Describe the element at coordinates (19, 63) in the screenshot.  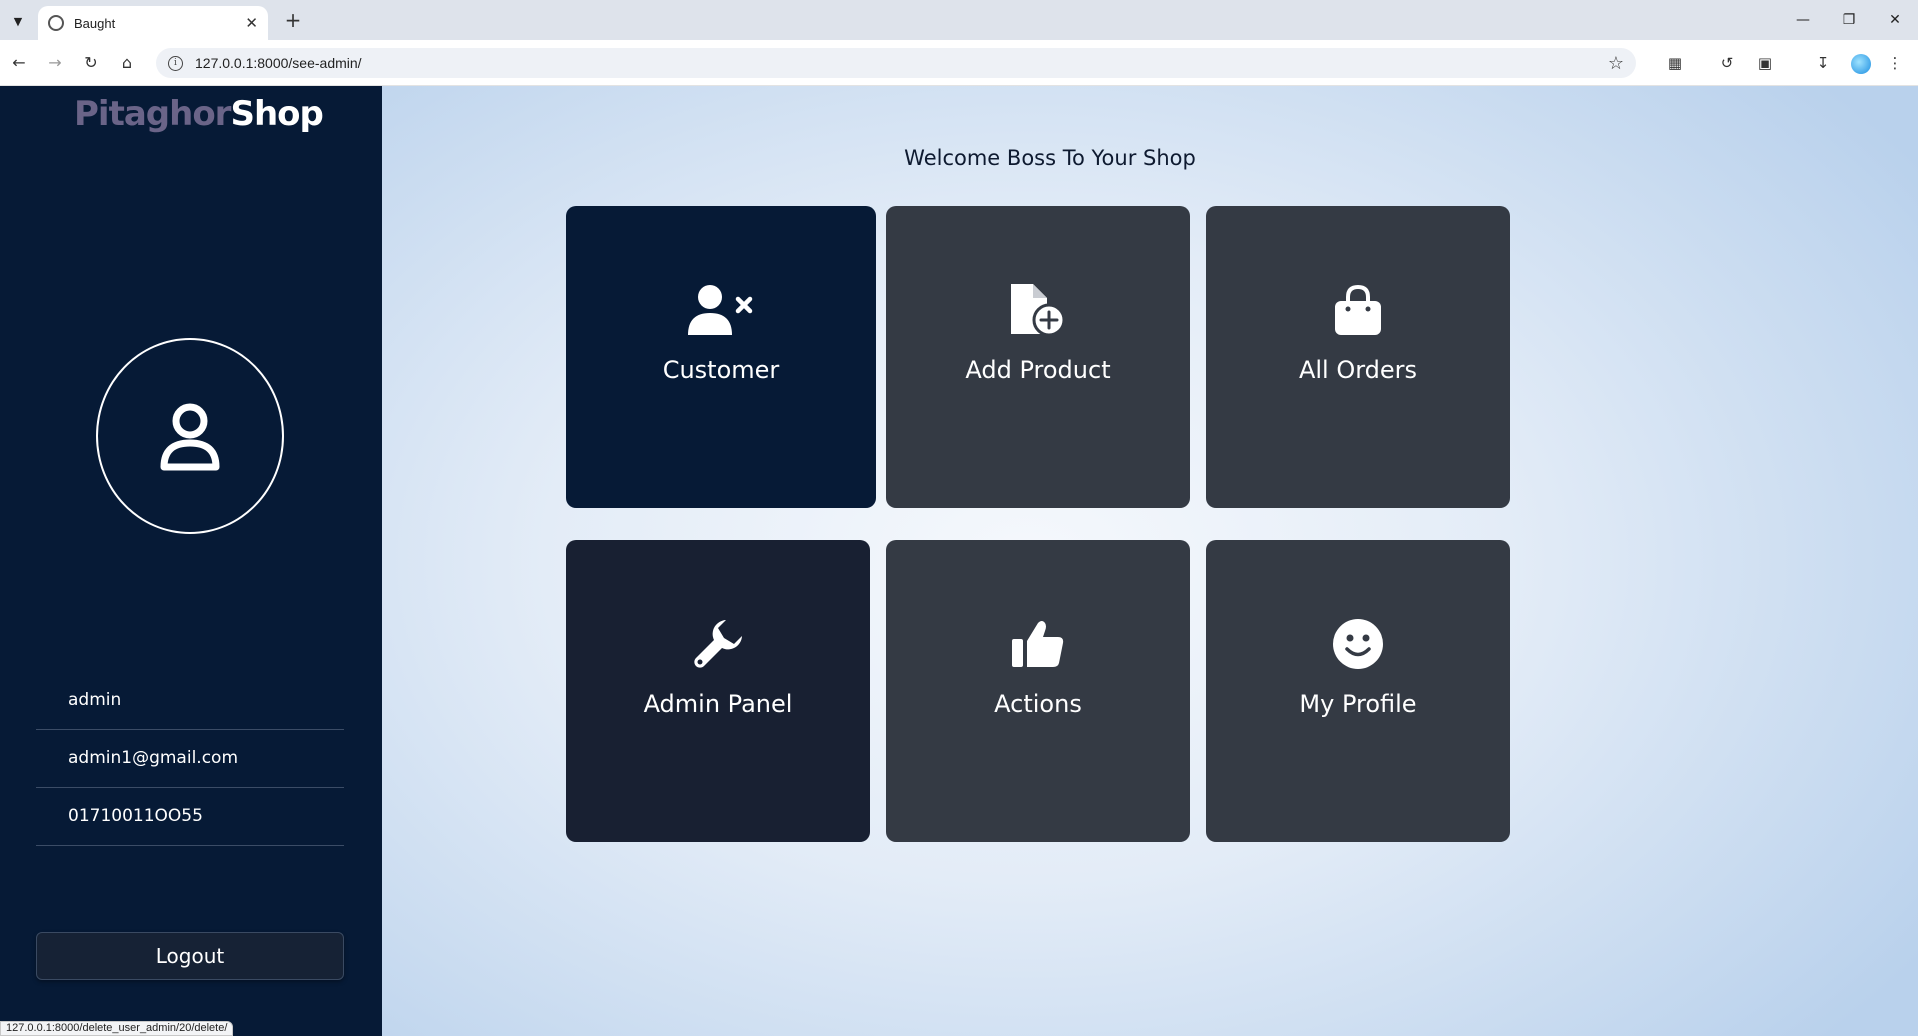
I see `back-arrow-icon: ←` at that location.